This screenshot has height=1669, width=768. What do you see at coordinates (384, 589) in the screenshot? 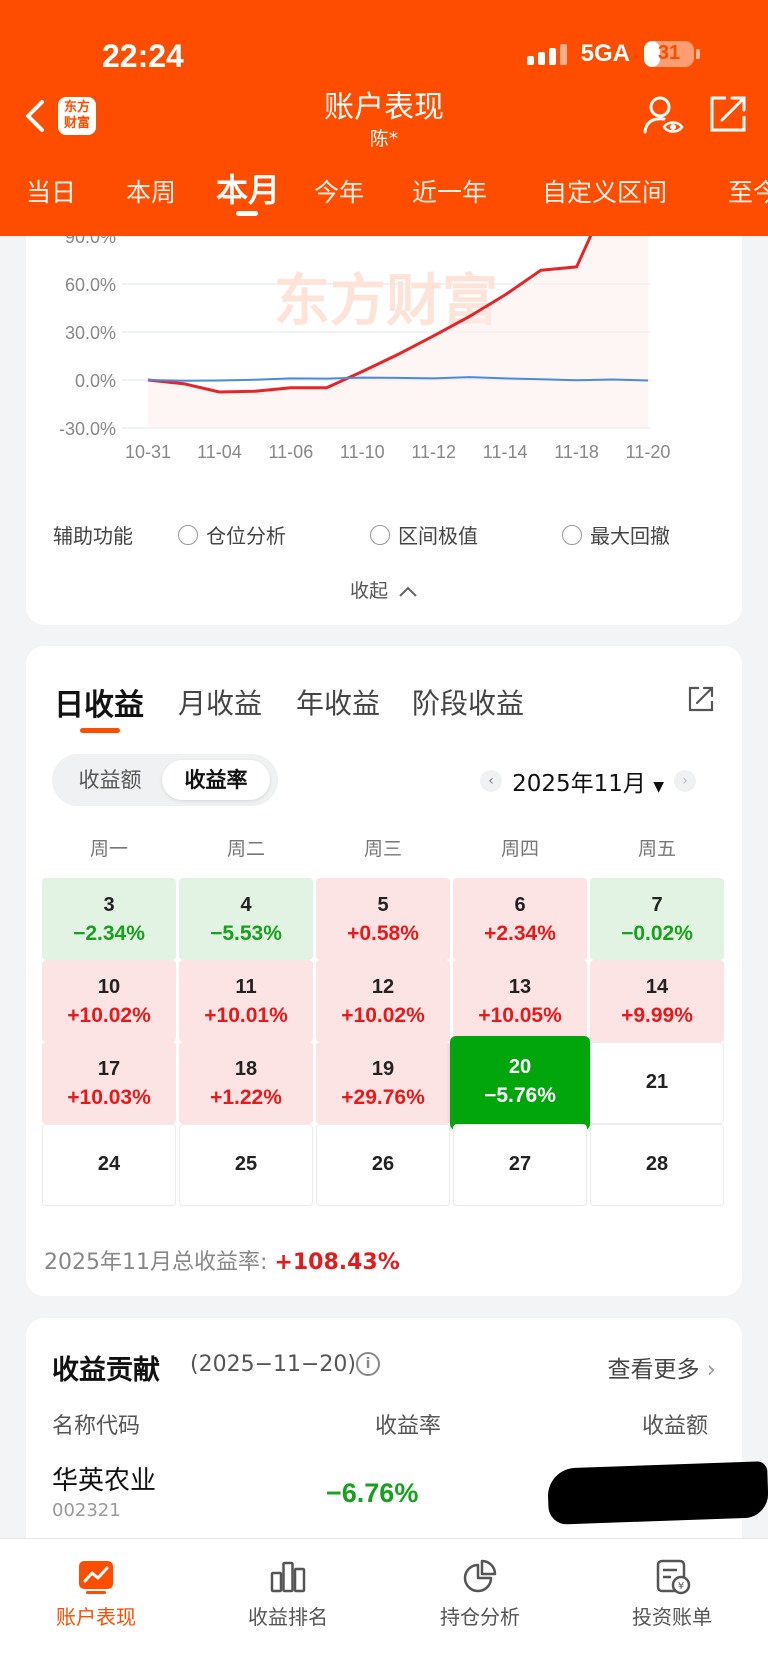
I see `collapse-button: 收起` at bounding box center [384, 589].